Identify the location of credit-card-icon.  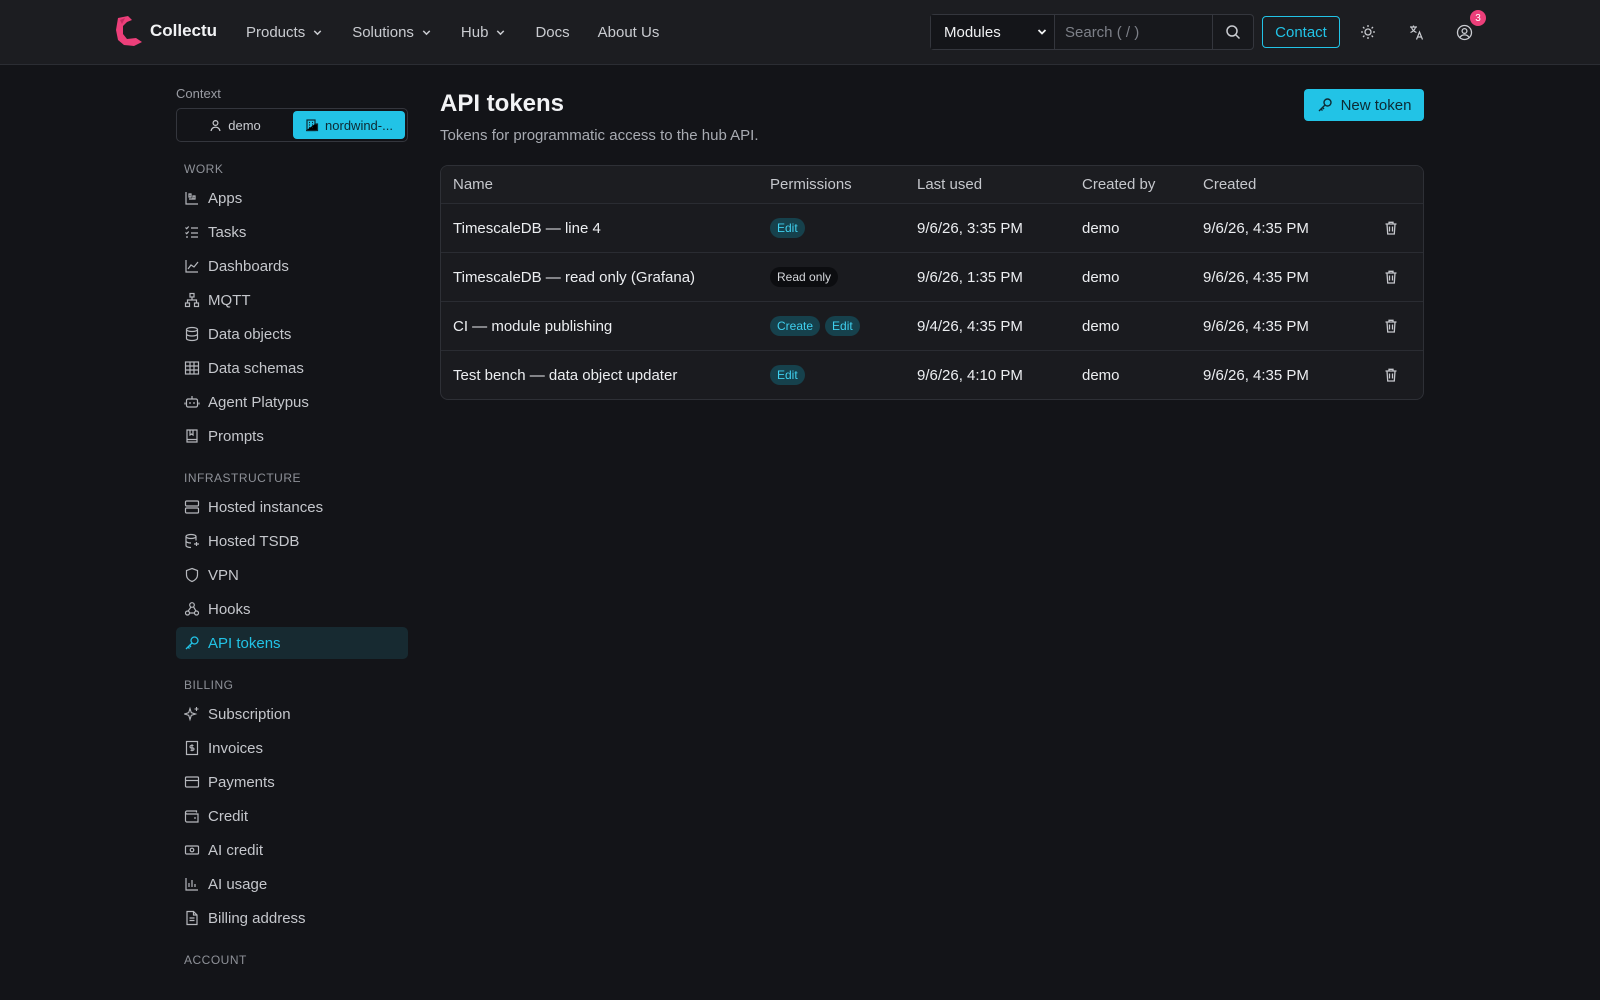
(192, 782).